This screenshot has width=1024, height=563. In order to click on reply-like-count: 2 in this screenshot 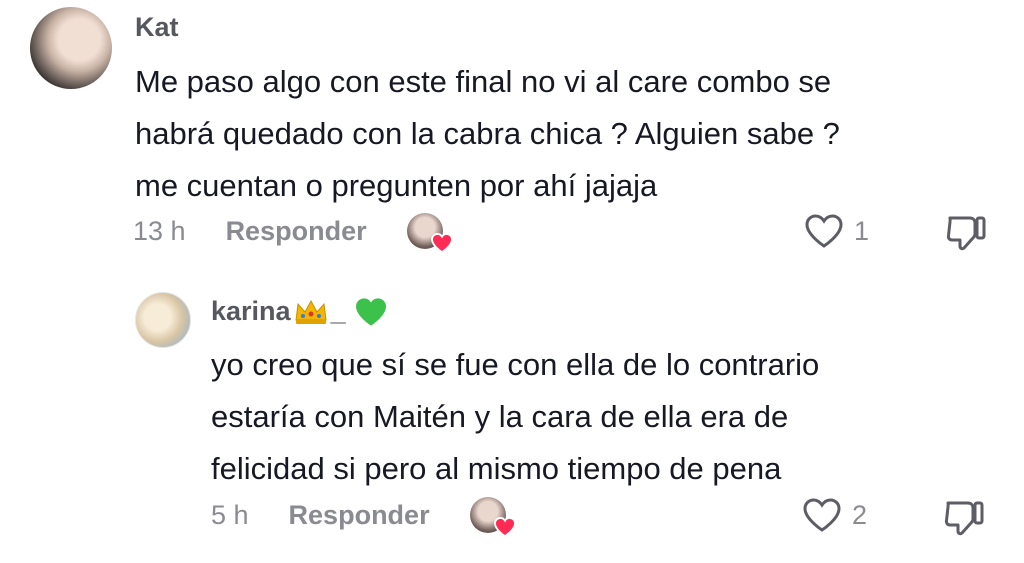, I will do `click(860, 514)`.